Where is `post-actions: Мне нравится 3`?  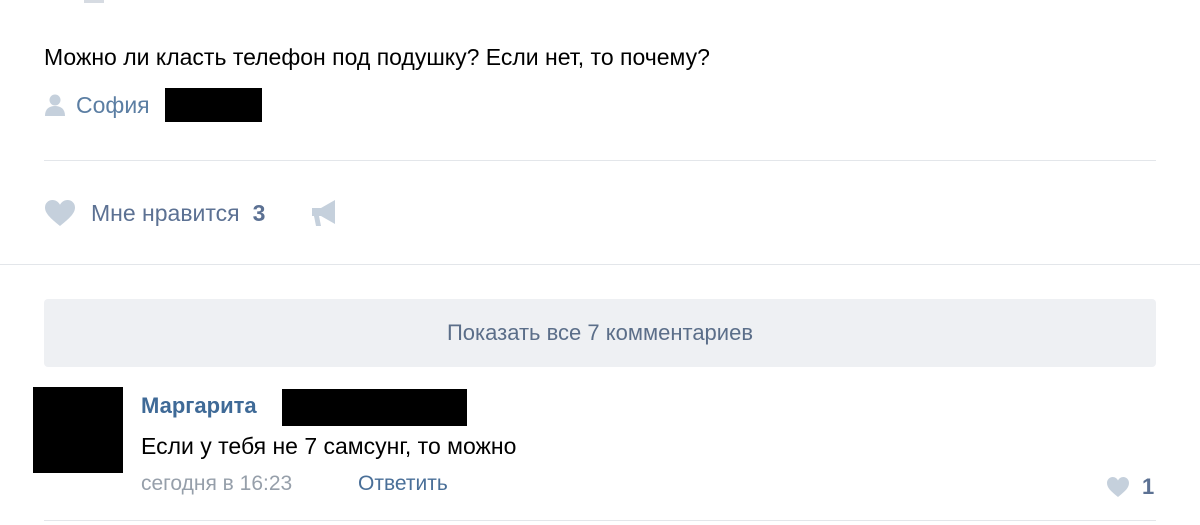 post-actions: Мне нравится 3 is located at coordinates (192, 213).